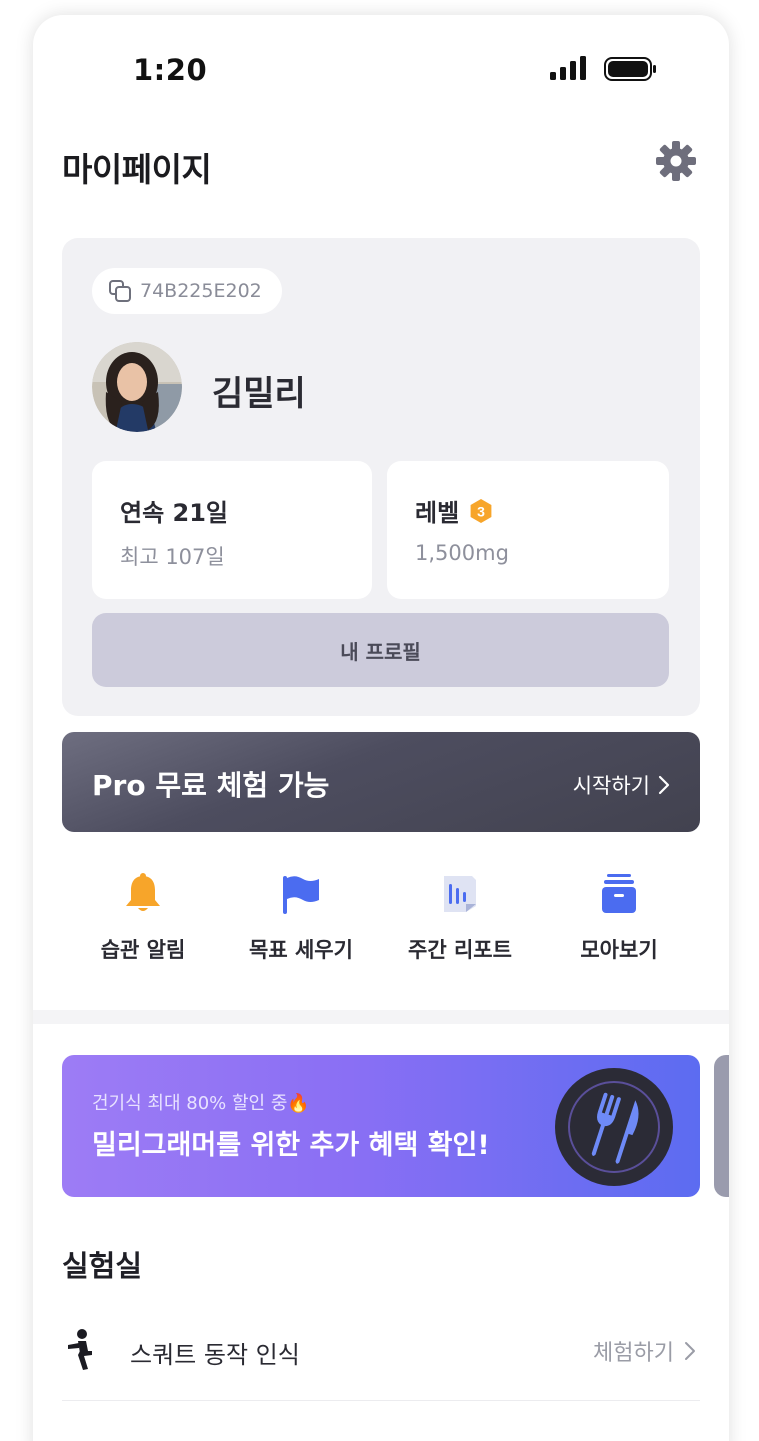 This screenshot has height=1441, width=759. Describe the element at coordinates (301, 950) in the screenshot. I see `set-goal-label: 목표 세우기` at that location.